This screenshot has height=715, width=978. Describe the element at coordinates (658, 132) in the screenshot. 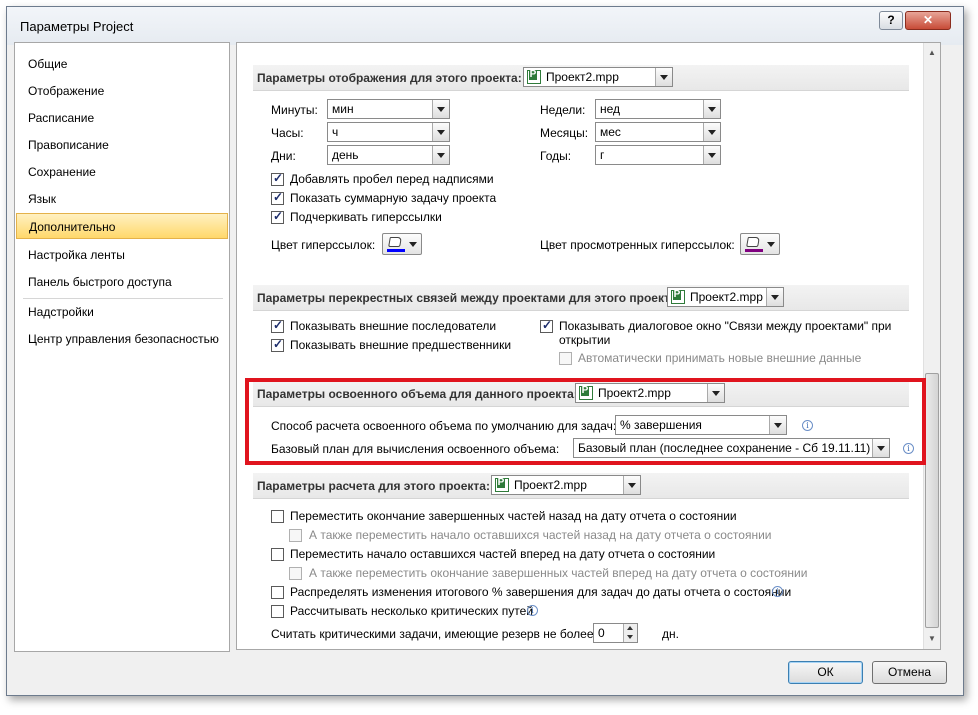

I see `months-select: мес` at that location.